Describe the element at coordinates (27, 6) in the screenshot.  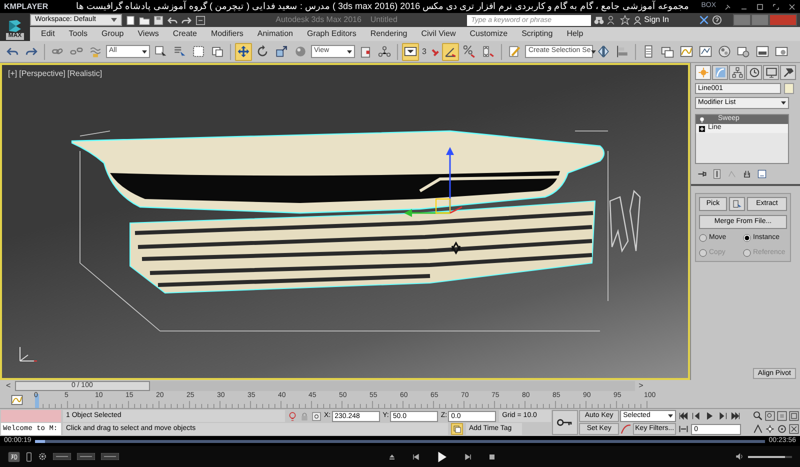
I see `player-logo: KMPLAYER` at that location.